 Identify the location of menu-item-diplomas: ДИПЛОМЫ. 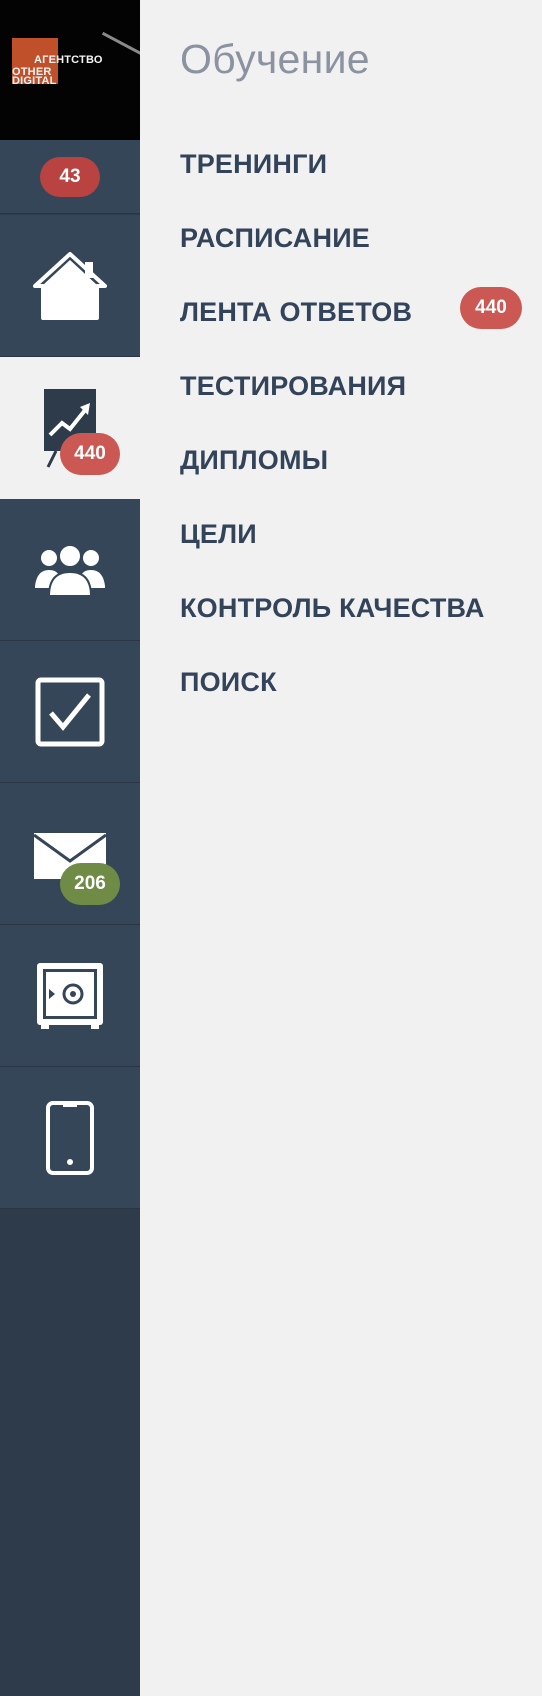
(254, 460).